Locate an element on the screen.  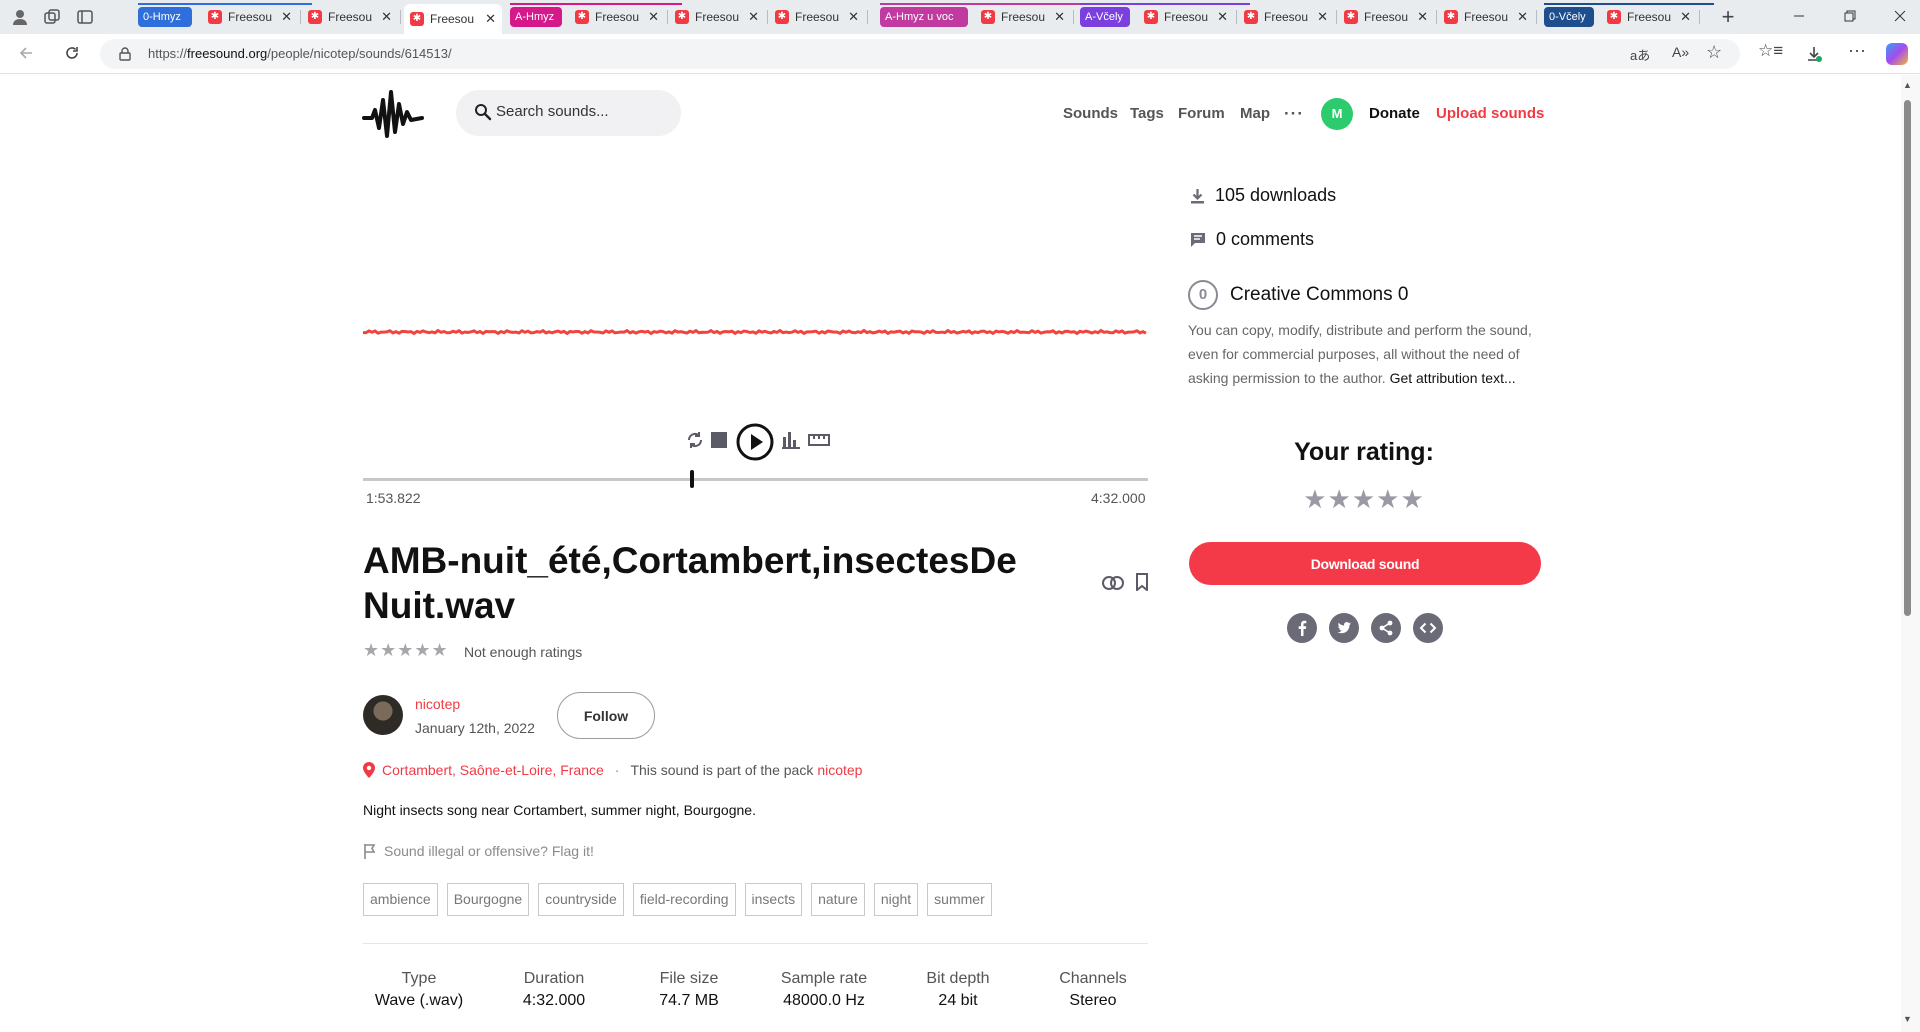
downloads-count: 105 downloads is located at coordinates (1275, 195).